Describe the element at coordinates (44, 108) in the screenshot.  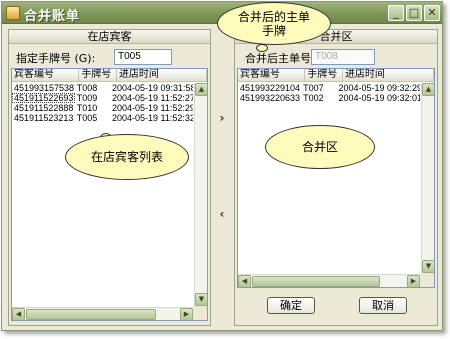
I see `cell-guest-id: 451911522888` at that location.